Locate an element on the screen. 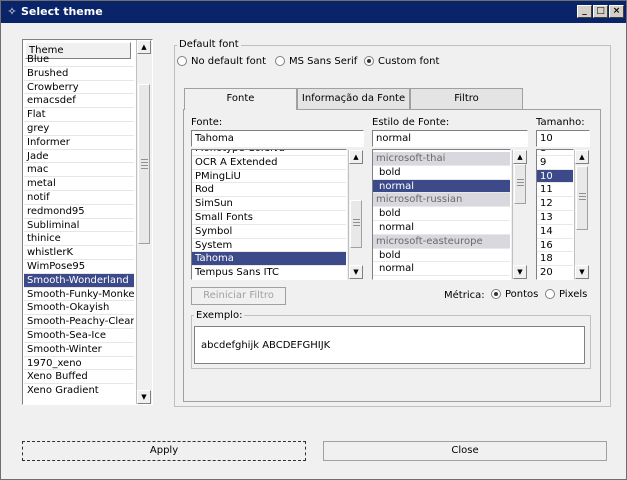 The image size is (627, 480). list-item: Smooth-Sea-Ice is located at coordinates (79, 336).